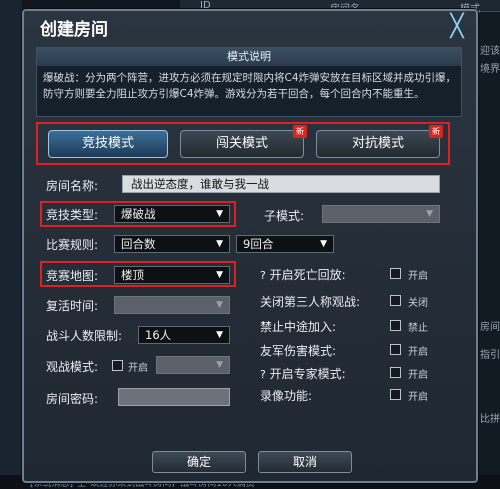 Image resolution: width=500 pixels, height=489 pixels. I want to click on rules-value: 回合数, so click(138, 244).